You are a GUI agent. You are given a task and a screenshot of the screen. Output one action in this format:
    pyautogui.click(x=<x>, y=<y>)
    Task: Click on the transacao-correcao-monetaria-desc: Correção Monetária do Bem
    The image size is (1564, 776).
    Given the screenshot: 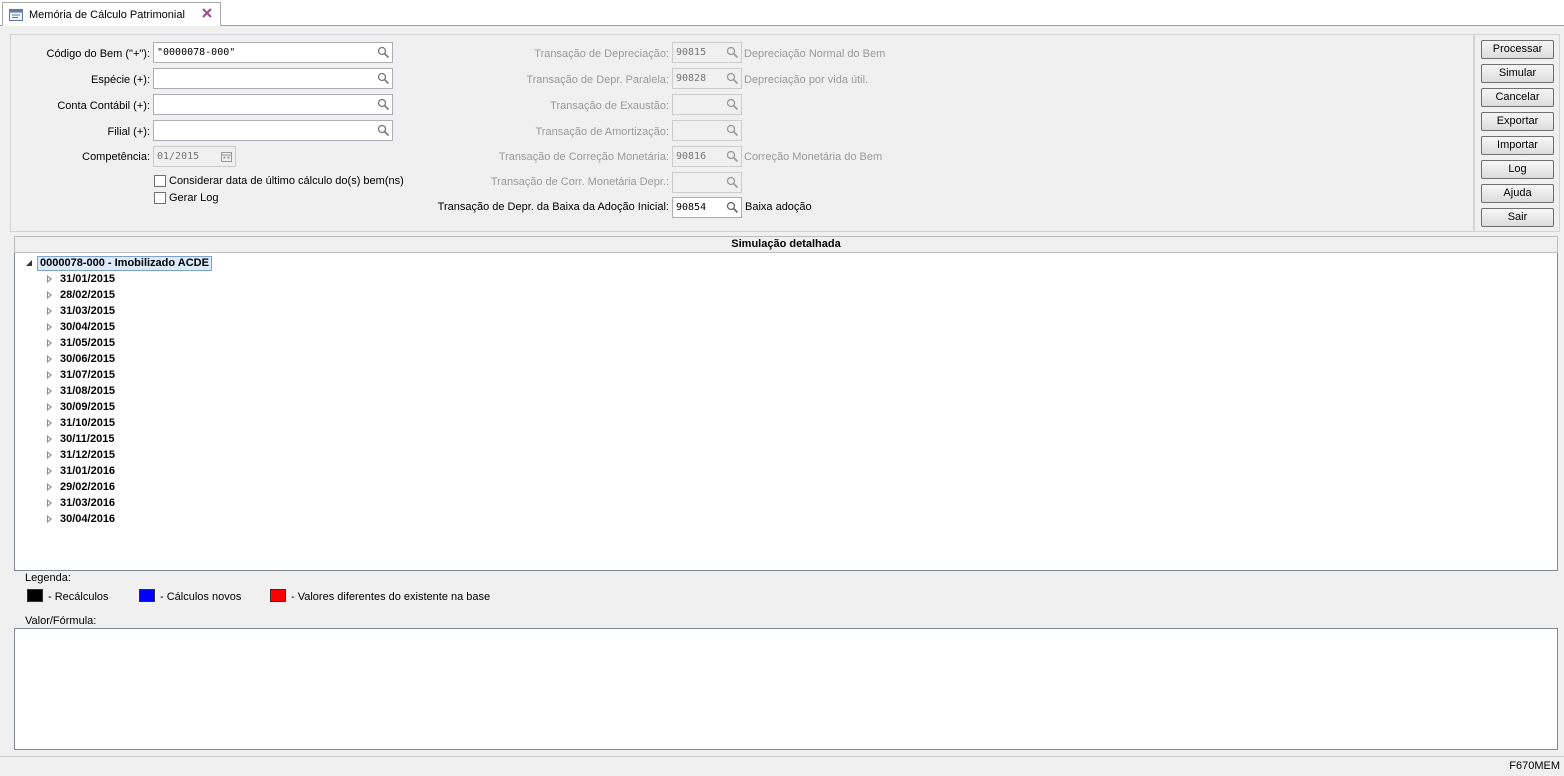 What is the action you would take?
    pyautogui.click(x=813, y=157)
    